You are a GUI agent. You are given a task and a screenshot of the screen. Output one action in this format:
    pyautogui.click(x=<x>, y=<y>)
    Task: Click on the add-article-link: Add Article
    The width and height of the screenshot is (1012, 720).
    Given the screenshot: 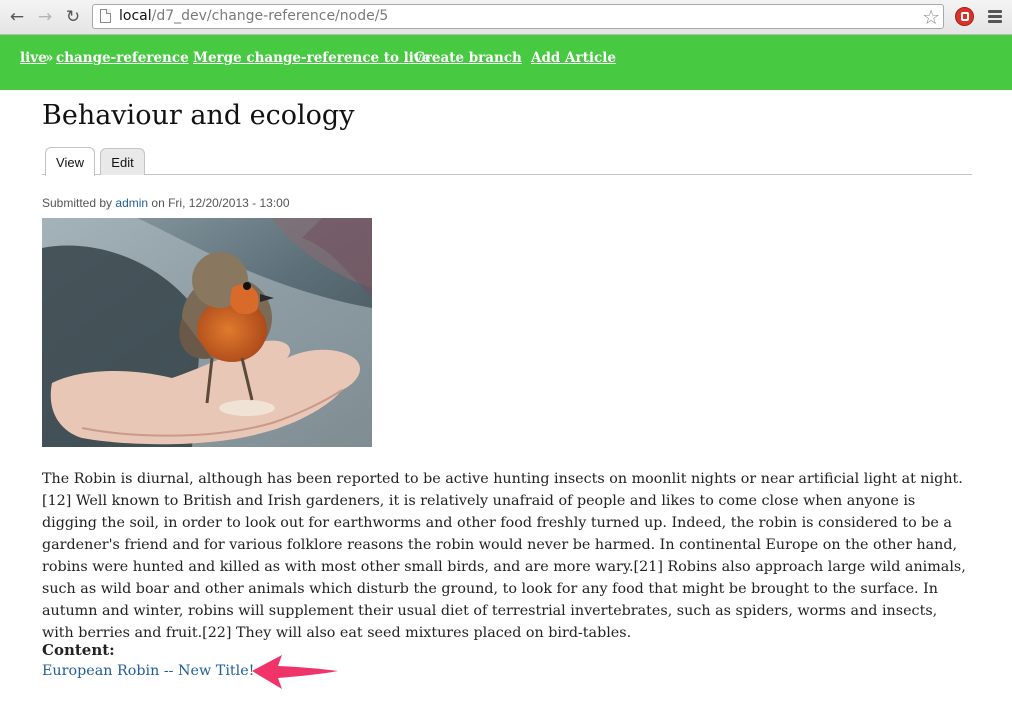 What is the action you would take?
    pyautogui.click(x=573, y=58)
    